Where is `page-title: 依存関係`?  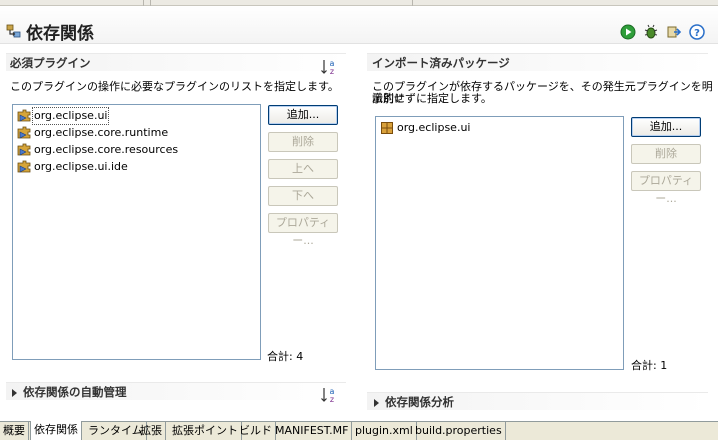
page-title: 依存関係 is located at coordinates (60, 34).